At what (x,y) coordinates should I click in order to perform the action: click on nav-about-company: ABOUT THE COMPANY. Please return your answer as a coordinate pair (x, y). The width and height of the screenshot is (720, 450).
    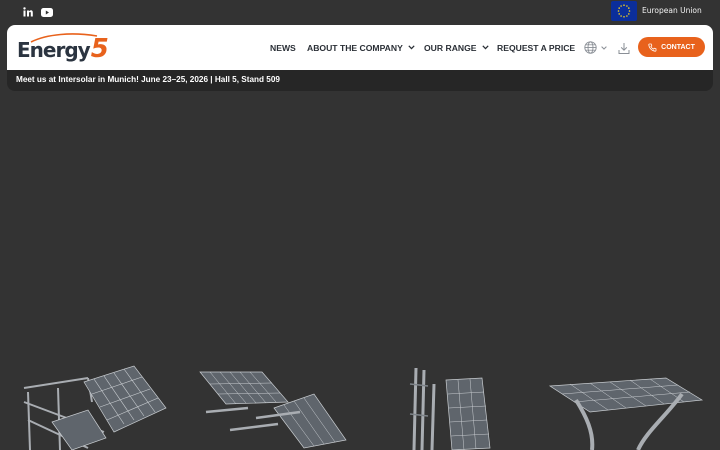
    Looking at the image, I should click on (361, 47).